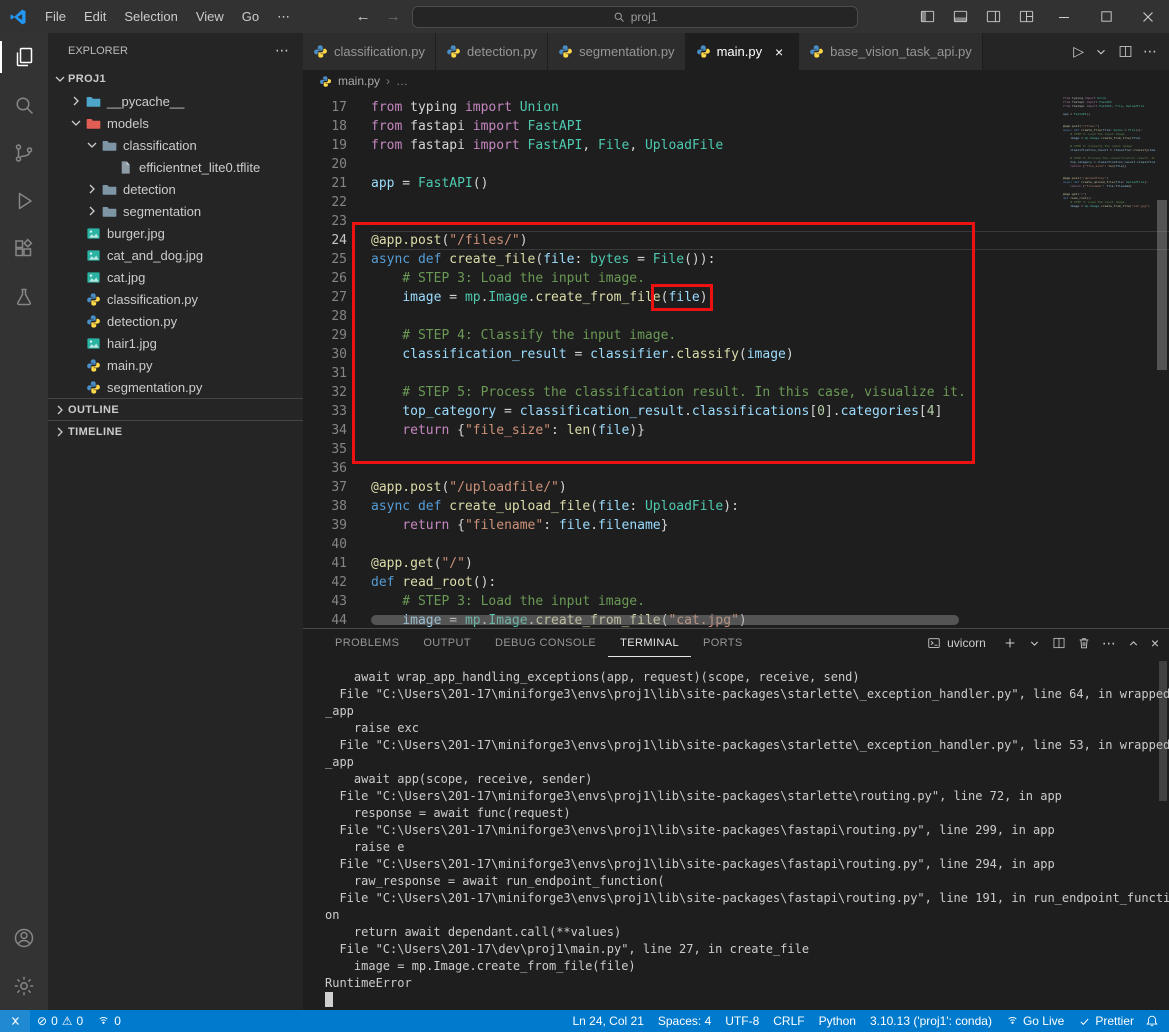  Describe the element at coordinates (24, 938) in the screenshot. I see `activity-account` at that location.